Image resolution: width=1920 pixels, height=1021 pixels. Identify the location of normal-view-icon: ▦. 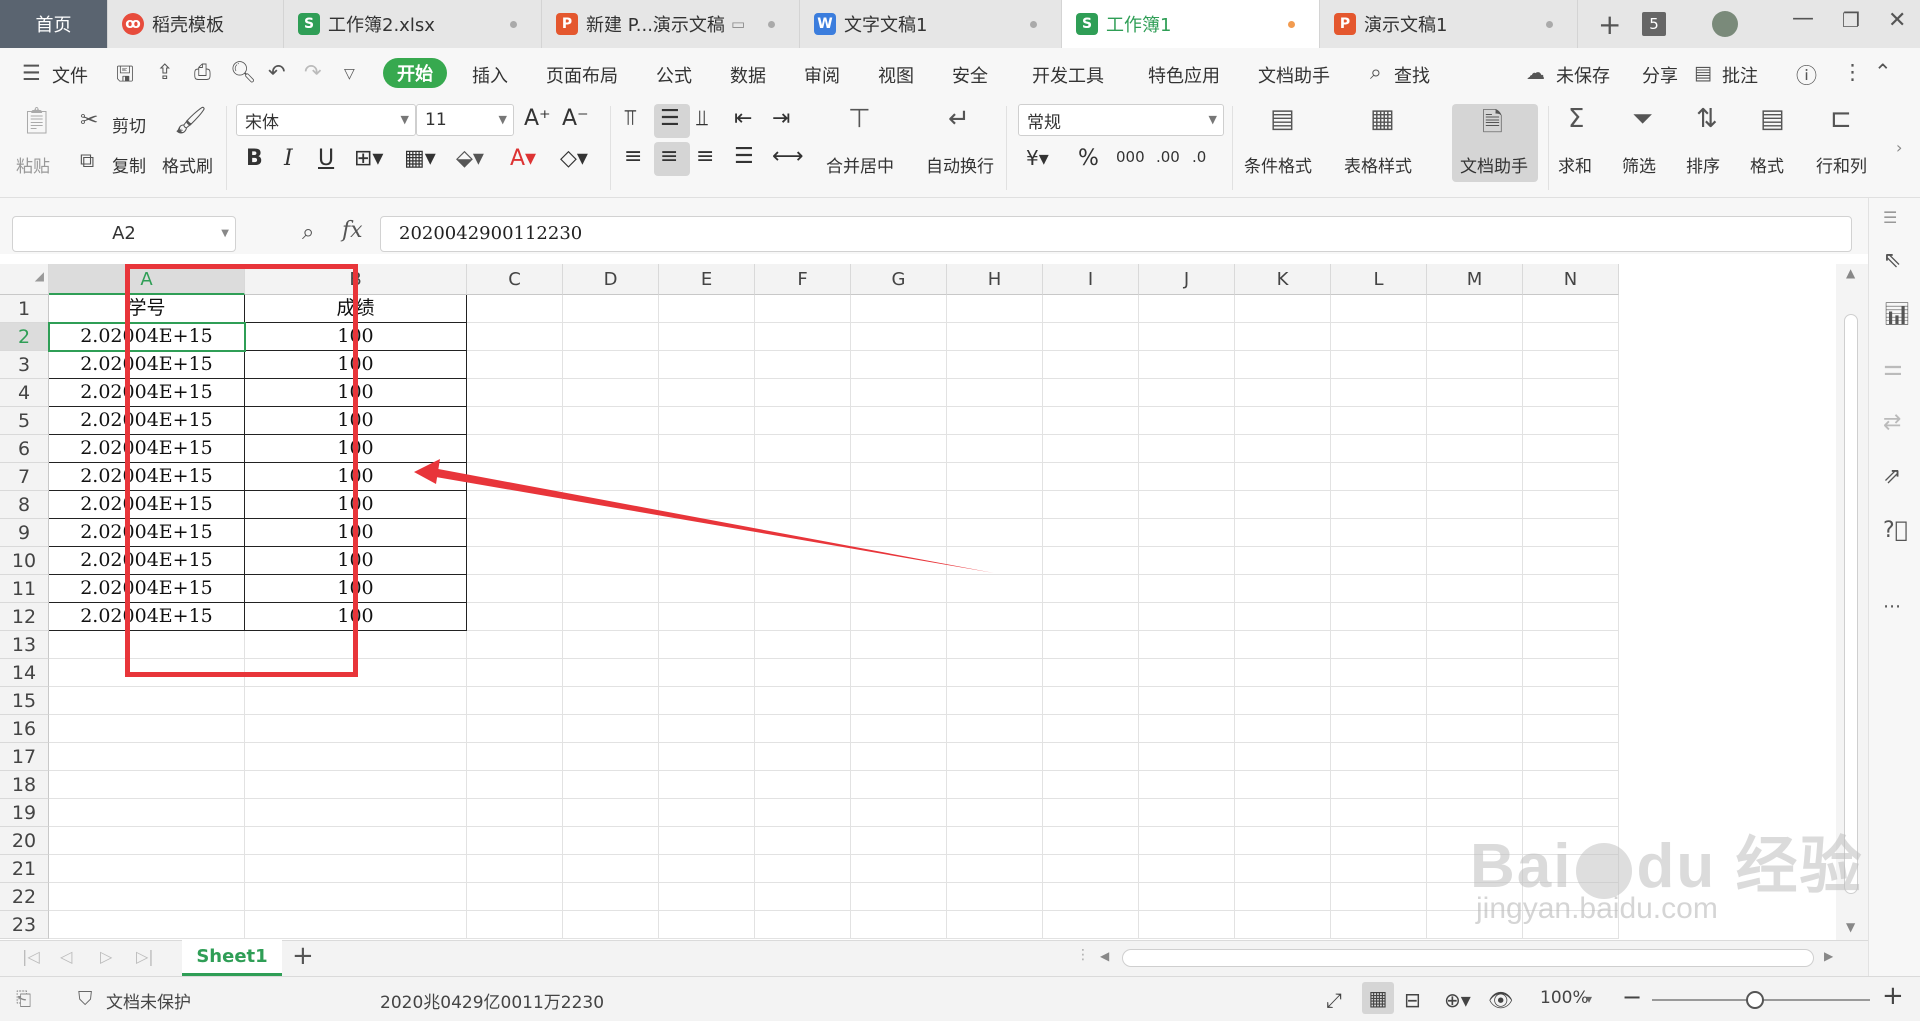
(1378, 998).